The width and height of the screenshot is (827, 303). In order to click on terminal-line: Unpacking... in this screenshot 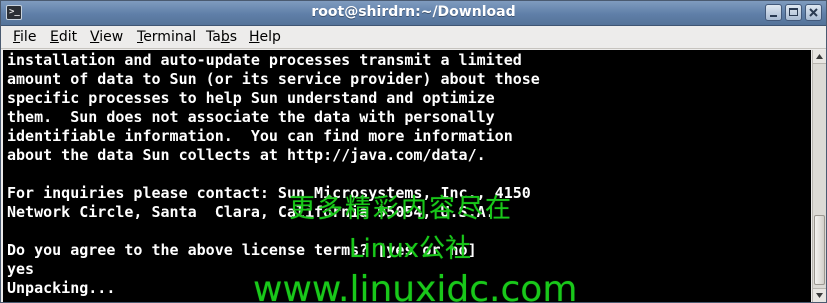, I will do `click(61, 288)`.